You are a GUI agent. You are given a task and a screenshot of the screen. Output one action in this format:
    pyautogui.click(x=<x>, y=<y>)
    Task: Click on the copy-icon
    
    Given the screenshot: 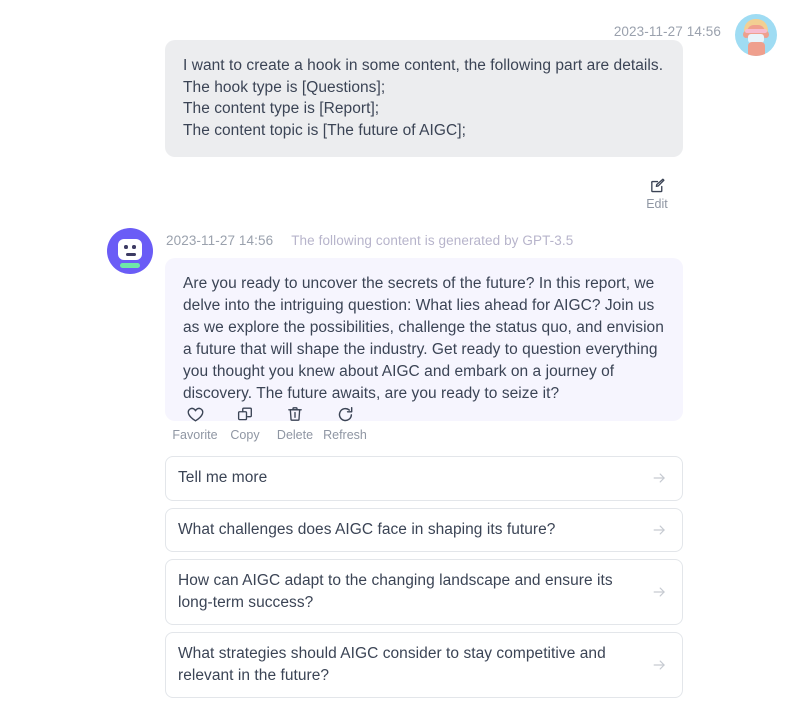 What is the action you would take?
    pyautogui.click(x=245, y=414)
    